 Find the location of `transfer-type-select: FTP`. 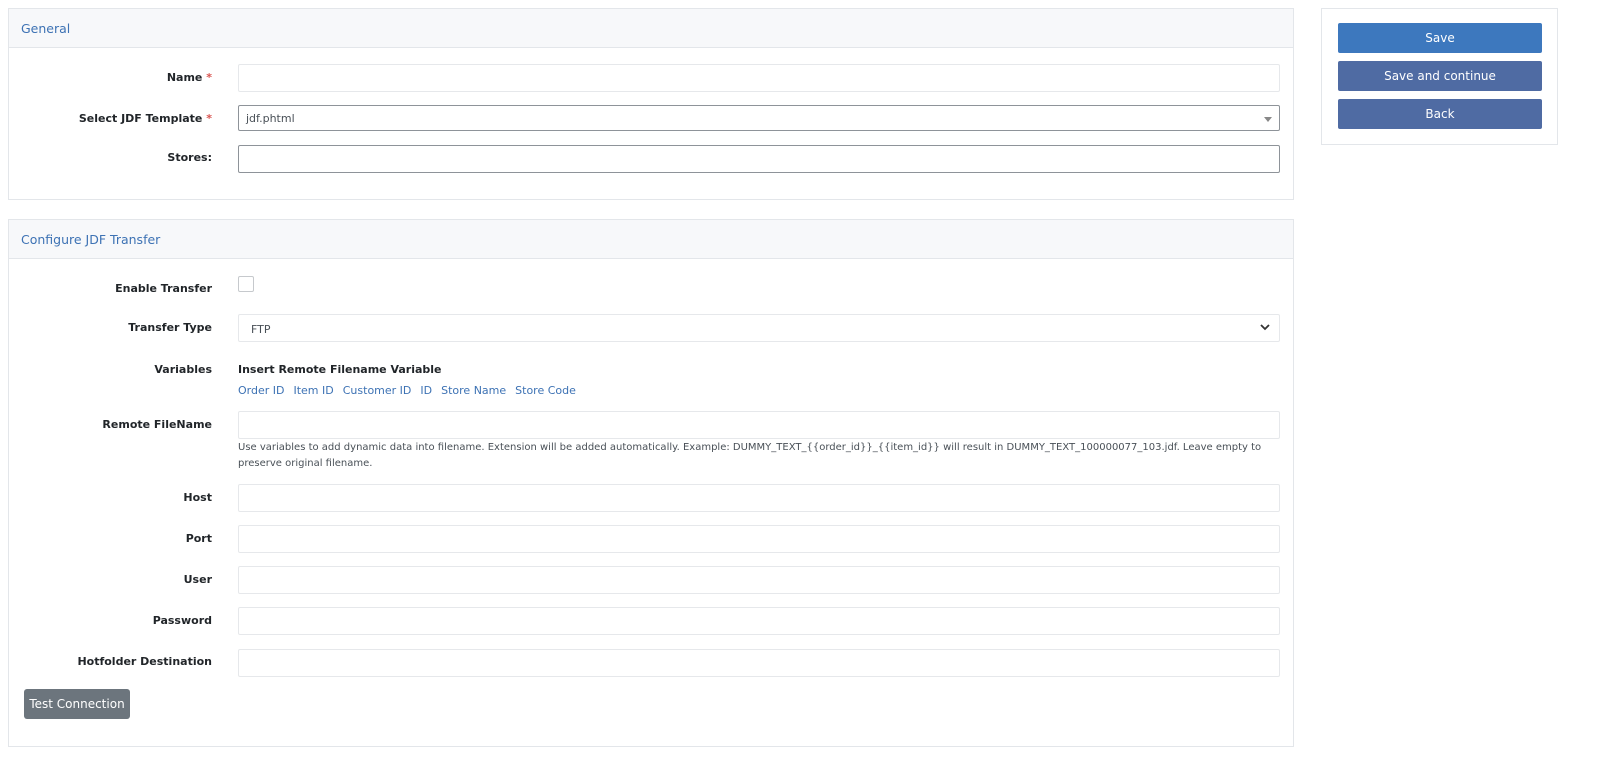

transfer-type-select: FTP is located at coordinates (759, 328).